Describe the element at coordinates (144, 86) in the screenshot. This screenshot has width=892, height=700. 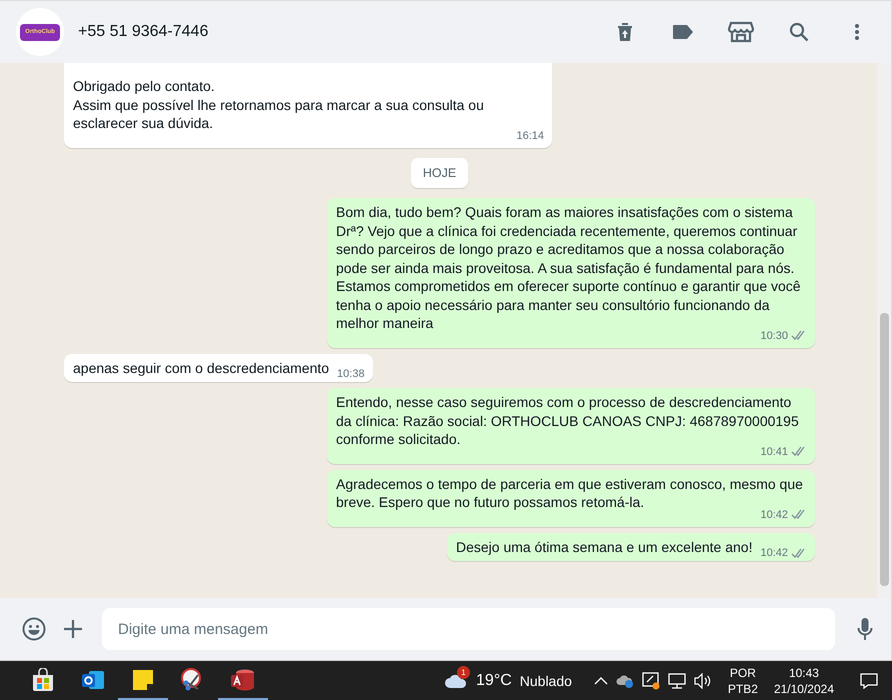
I see `message-text: Obrigado pelo contato.` at that location.